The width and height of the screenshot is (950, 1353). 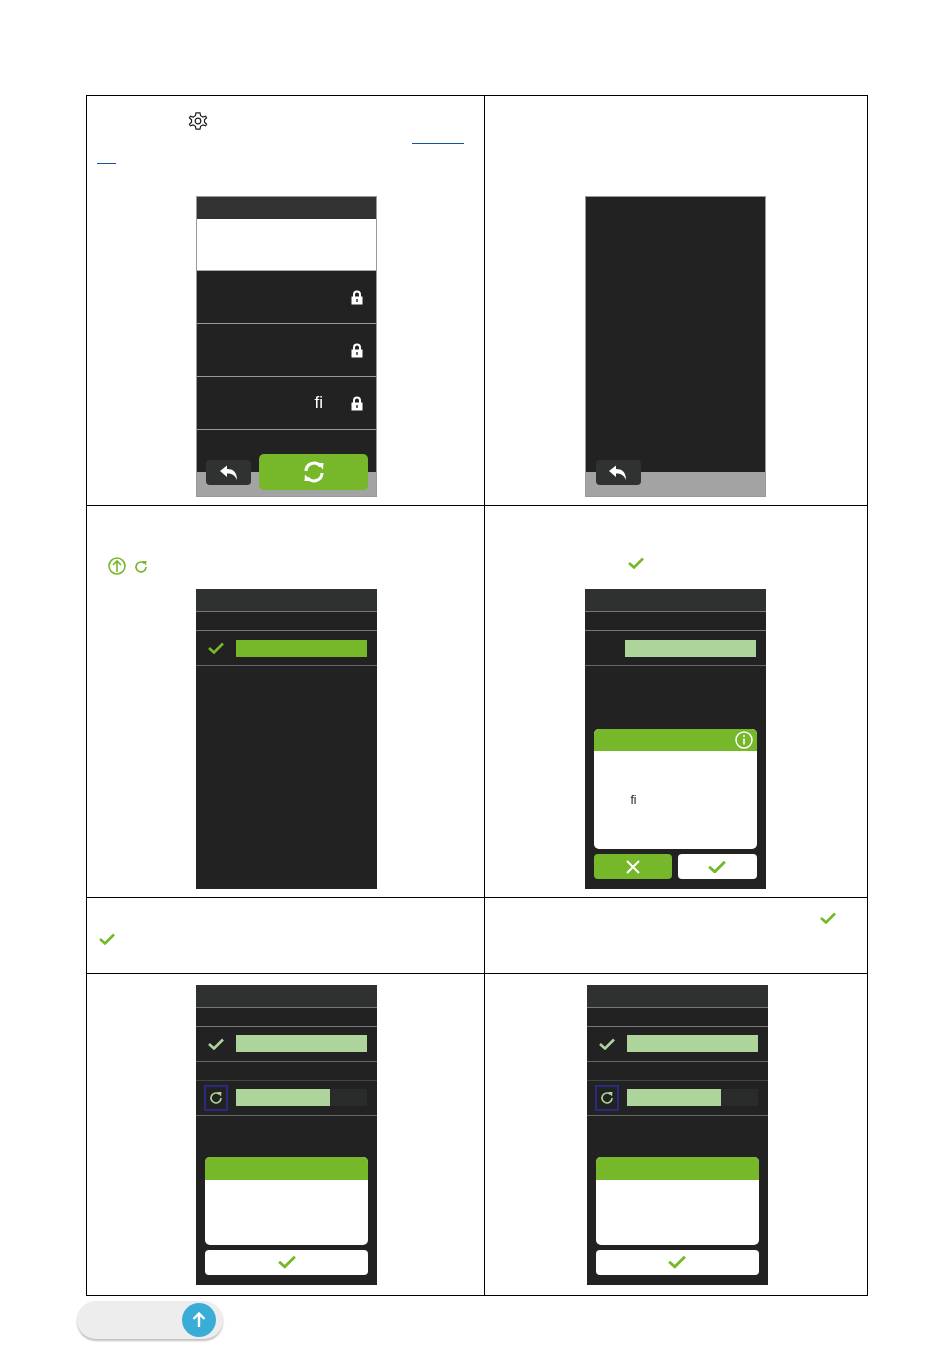 I want to click on cancel-button, so click(x=632, y=866).